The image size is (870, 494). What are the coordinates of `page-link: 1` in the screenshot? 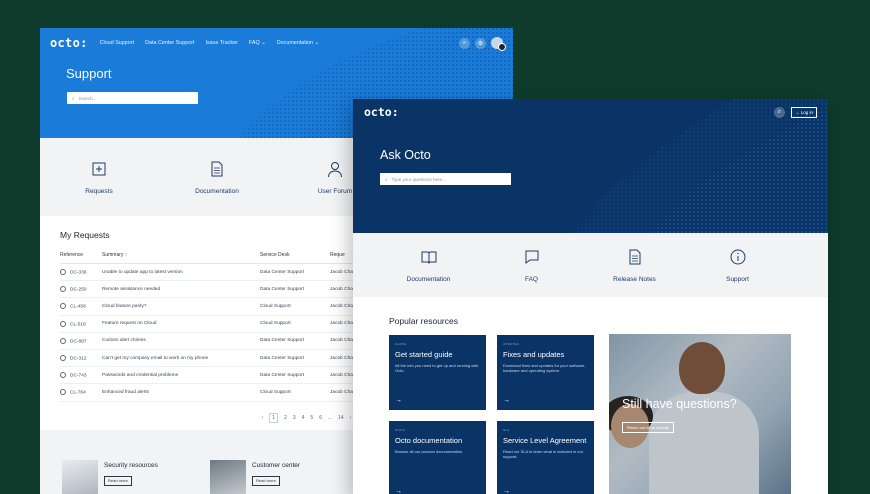 It's located at (274, 417).